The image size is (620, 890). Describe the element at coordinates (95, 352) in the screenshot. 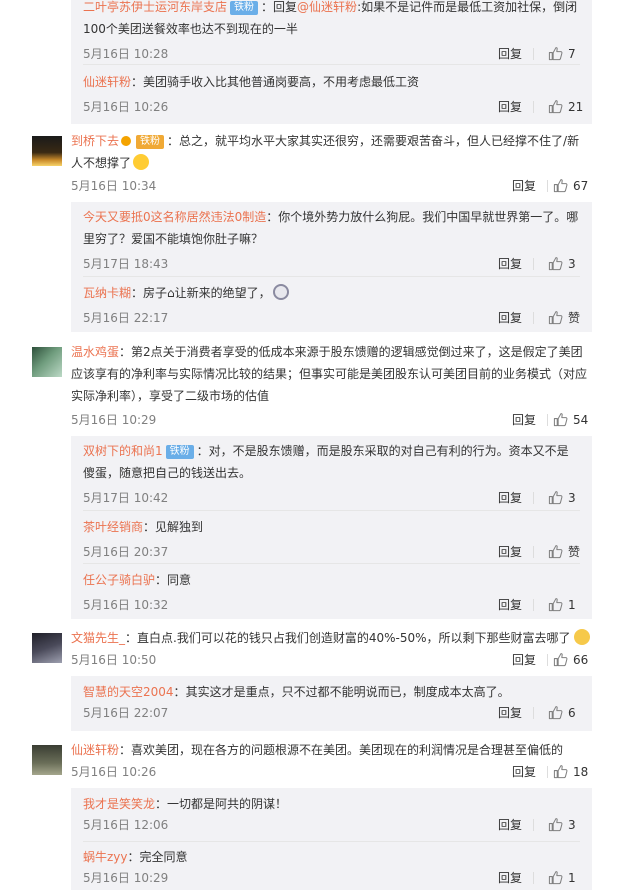

I see `comment-username: 温水鸡蛋` at that location.